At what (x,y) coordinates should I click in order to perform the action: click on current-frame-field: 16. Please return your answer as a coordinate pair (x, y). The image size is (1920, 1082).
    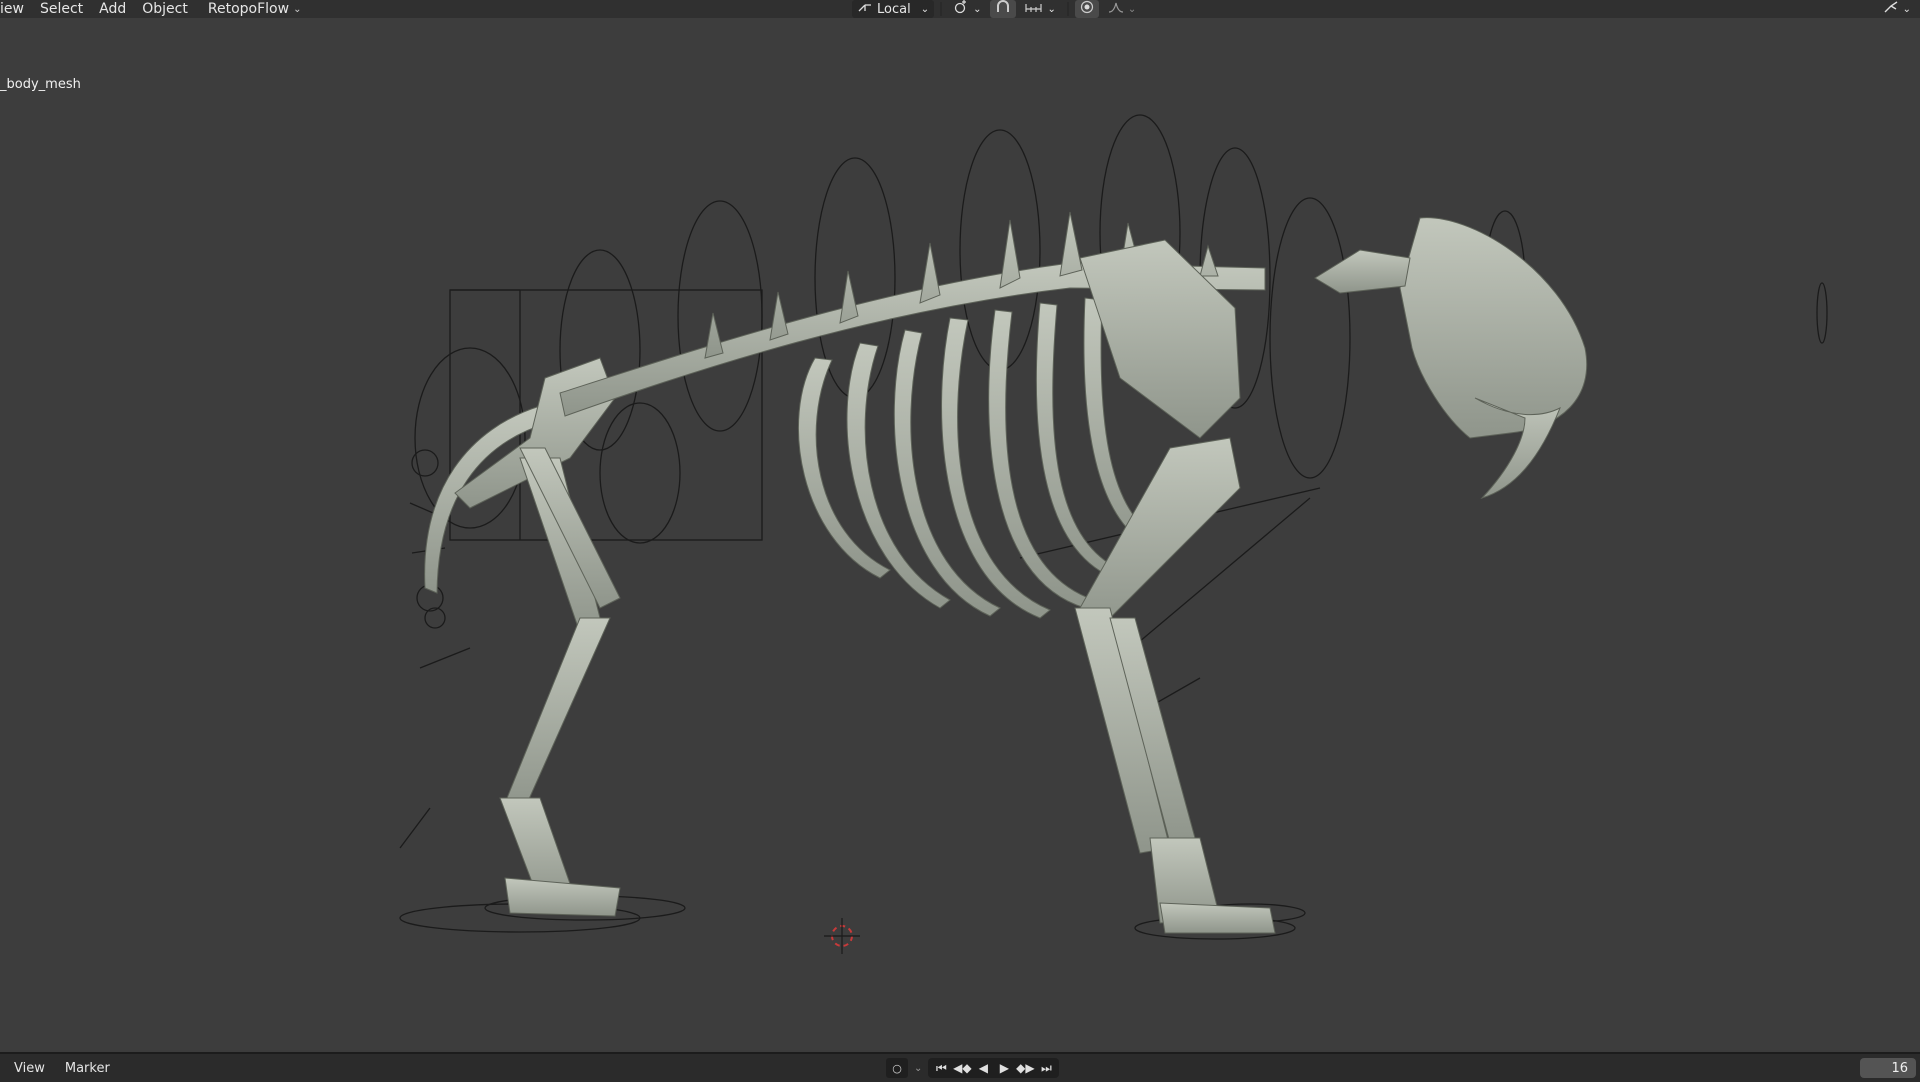
    Looking at the image, I should click on (1888, 1068).